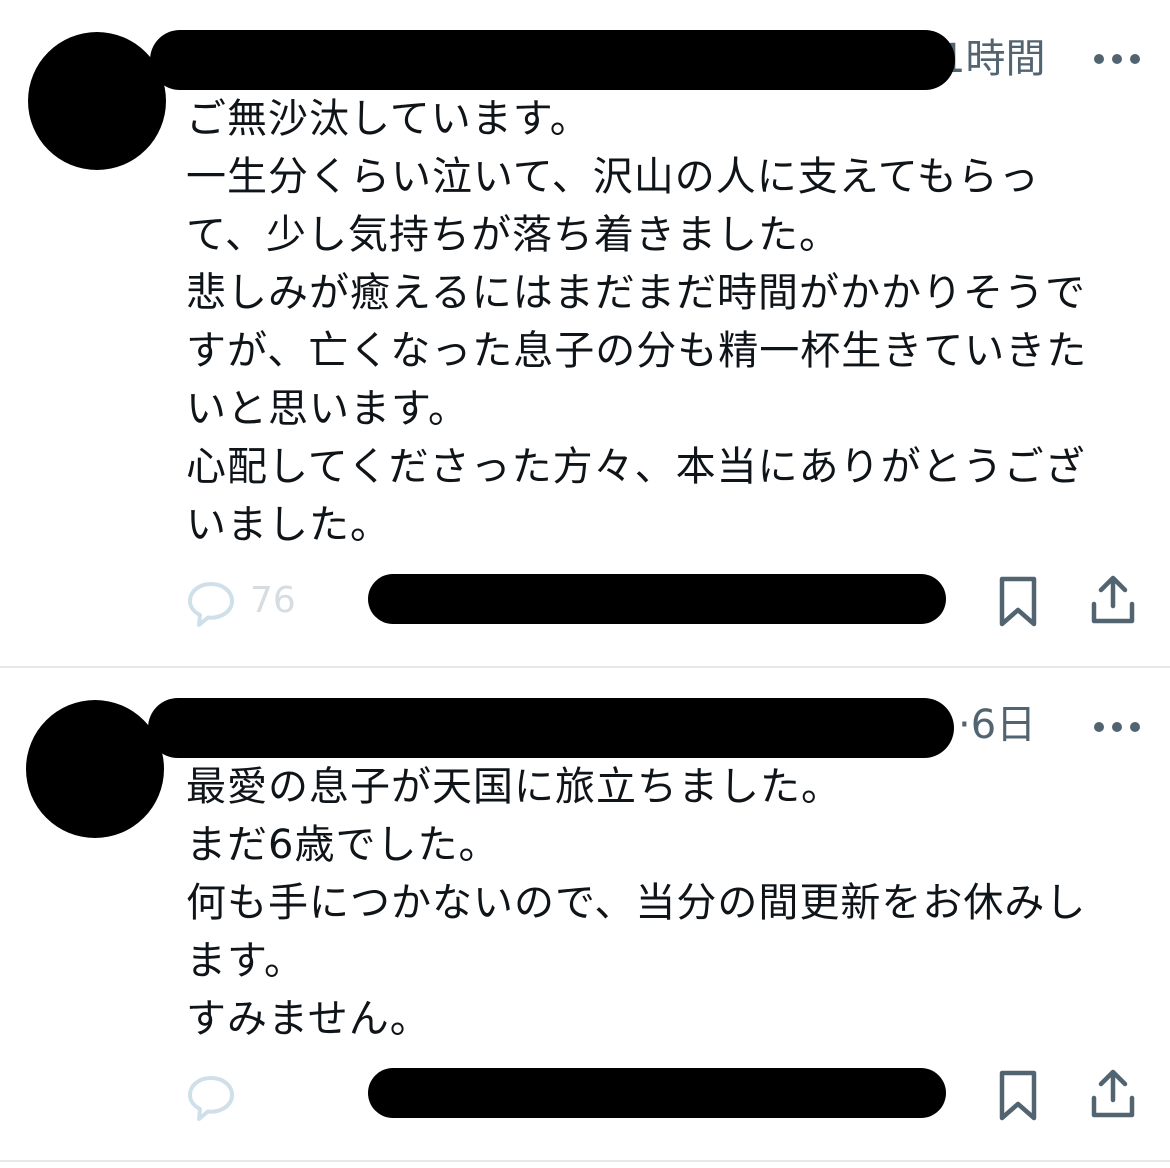 This screenshot has width=1170, height=1168. What do you see at coordinates (997, 725) in the screenshot?
I see `tweet-timestamp: ·6日` at bounding box center [997, 725].